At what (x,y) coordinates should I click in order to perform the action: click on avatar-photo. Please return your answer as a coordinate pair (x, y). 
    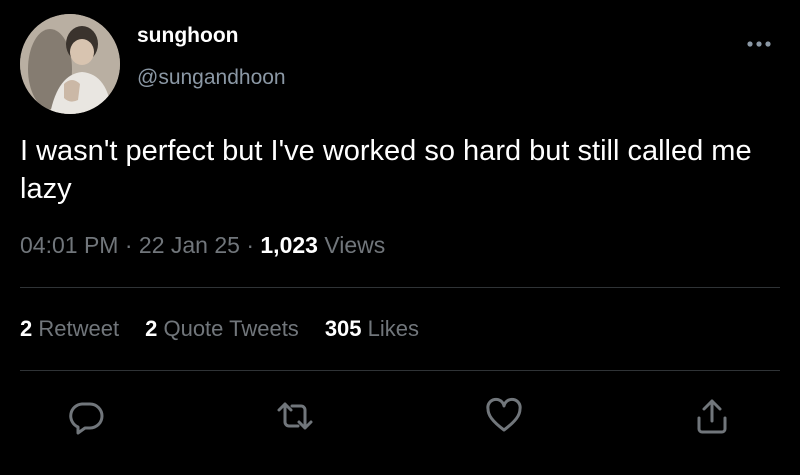
    Looking at the image, I should click on (70, 64).